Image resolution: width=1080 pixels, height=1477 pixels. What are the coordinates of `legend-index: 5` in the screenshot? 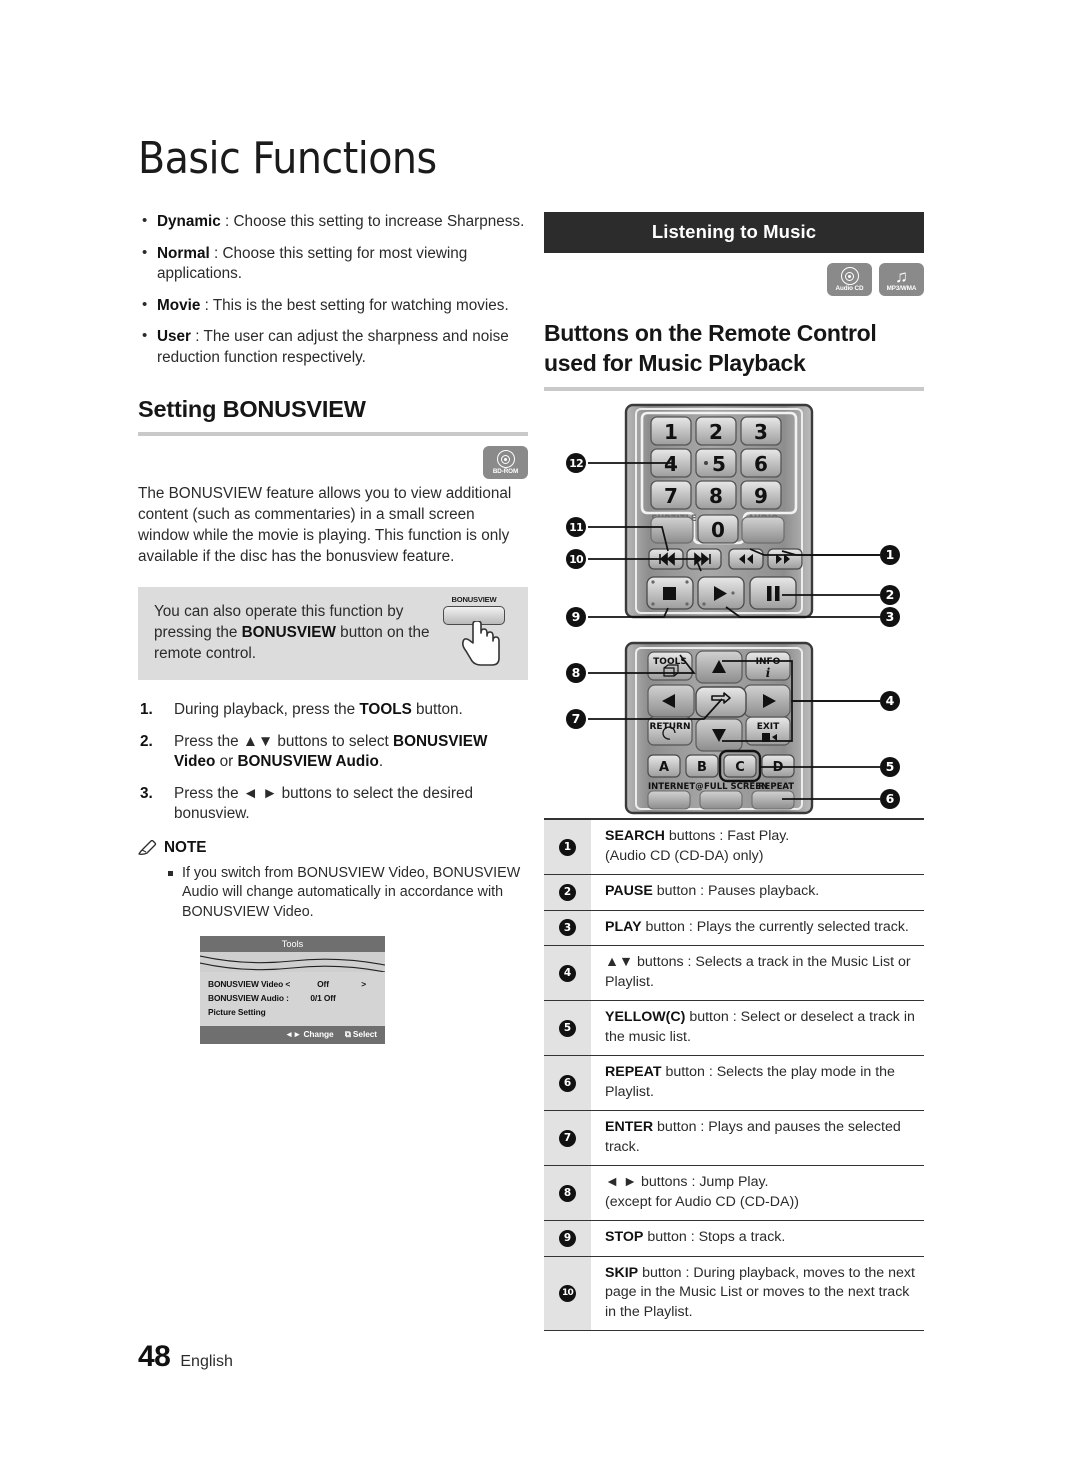 It's located at (567, 1028).